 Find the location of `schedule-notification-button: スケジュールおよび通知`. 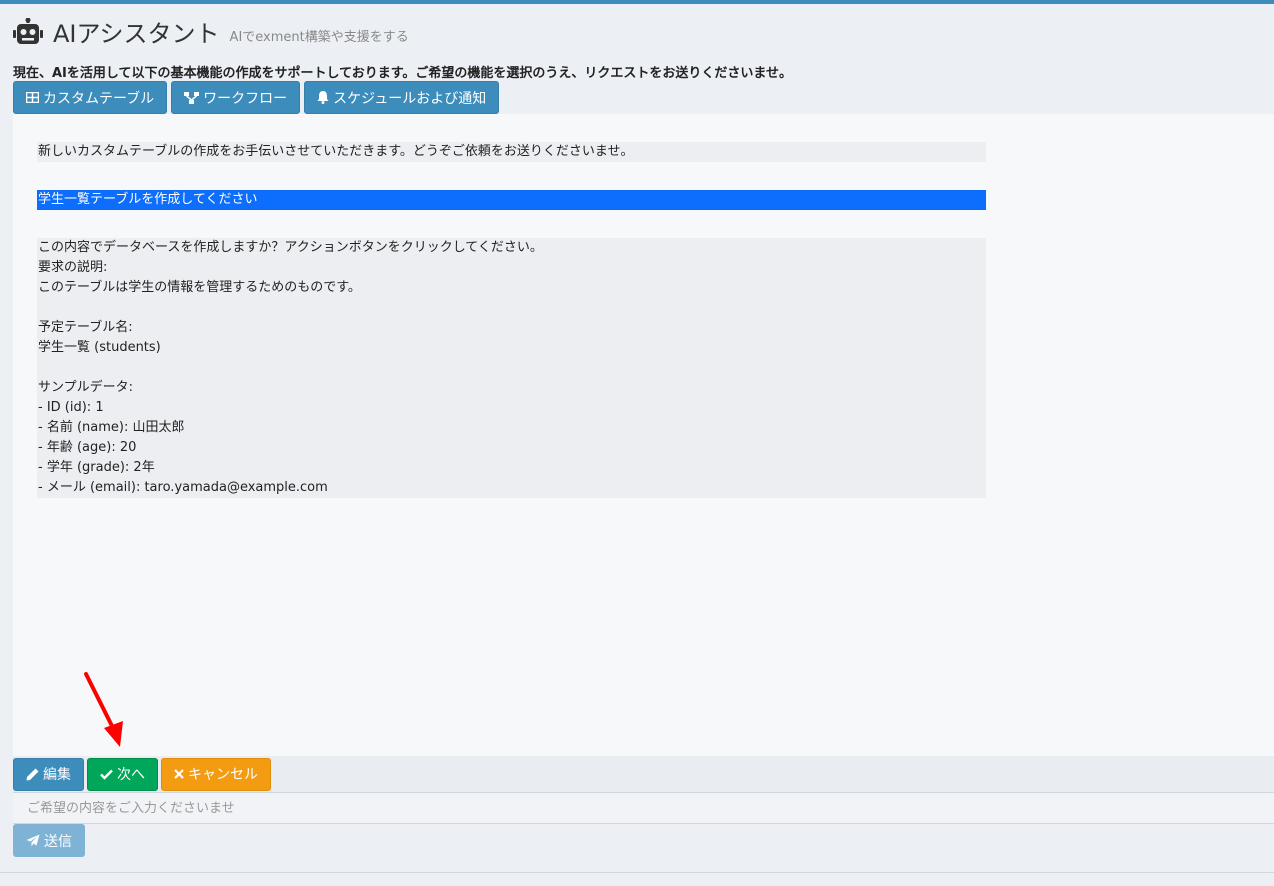

schedule-notification-button: スケジュールおよび通知 is located at coordinates (402, 97).